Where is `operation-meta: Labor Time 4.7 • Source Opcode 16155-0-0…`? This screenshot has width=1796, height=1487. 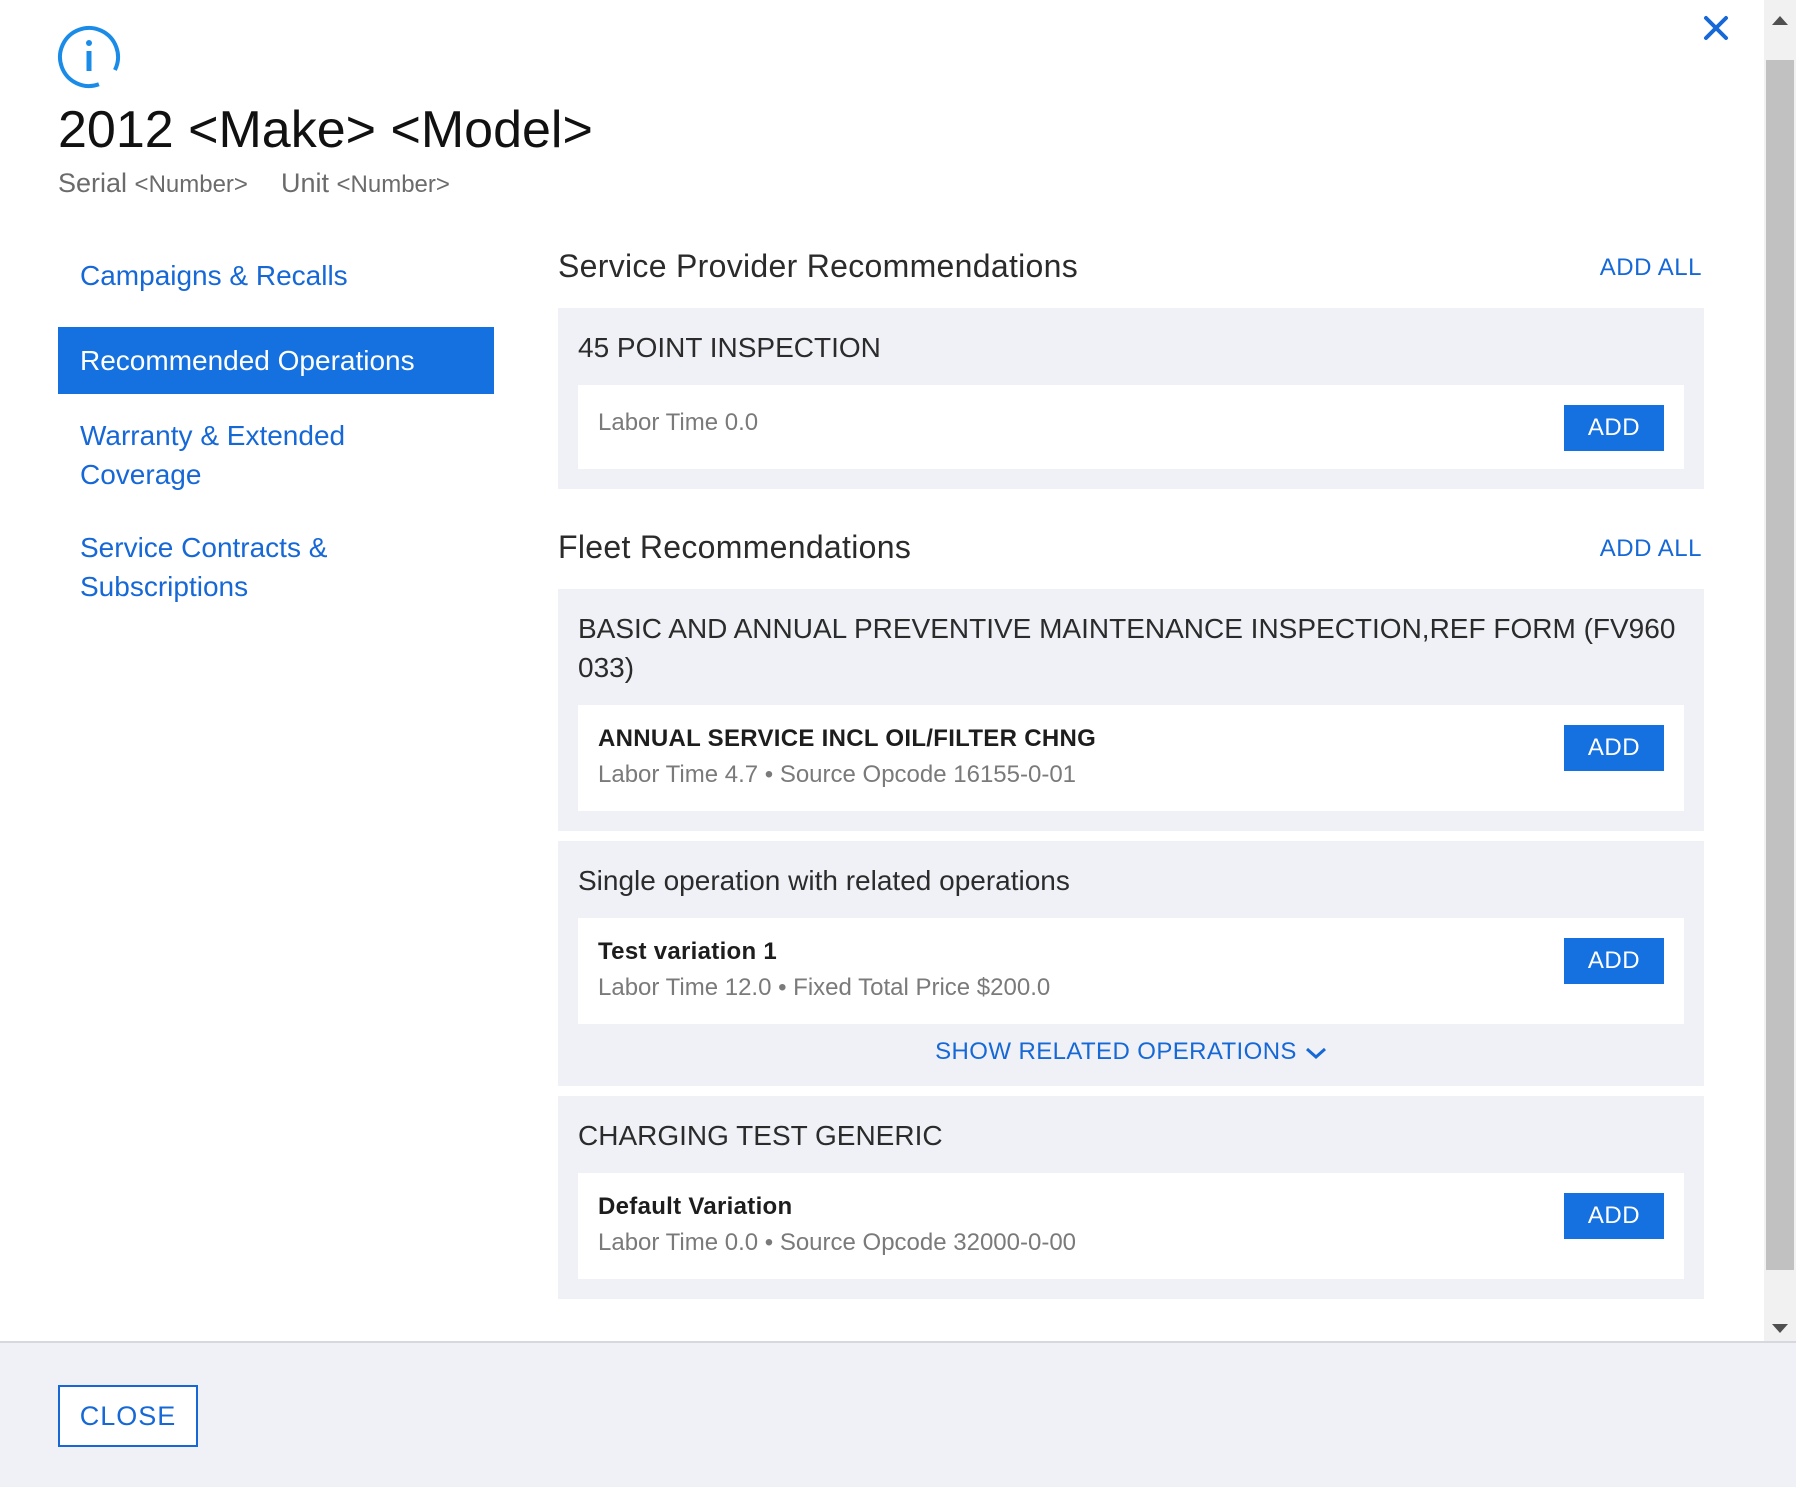
operation-meta: Labor Time 4.7 • Source Opcode 16155-0-0… is located at coordinates (837, 774).